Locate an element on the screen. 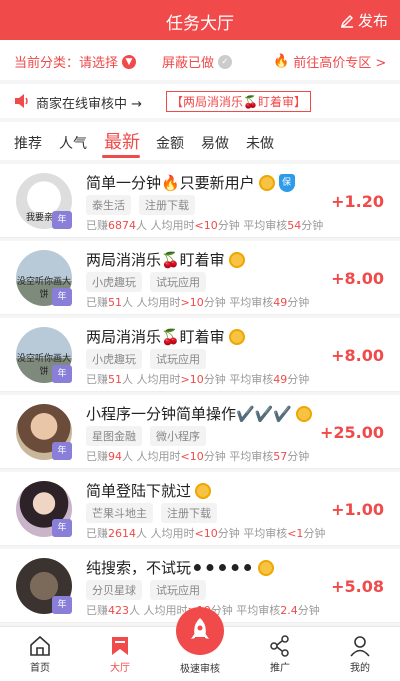  tag-chip: 小虎趣玩 is located at coordinates (114, 359).